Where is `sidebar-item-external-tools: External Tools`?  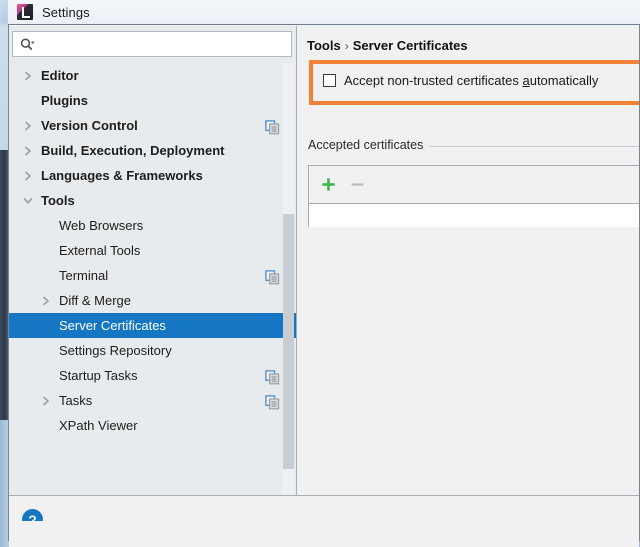
sidebar-item-external-tools: External Tools is located at coordinates (152, 250).